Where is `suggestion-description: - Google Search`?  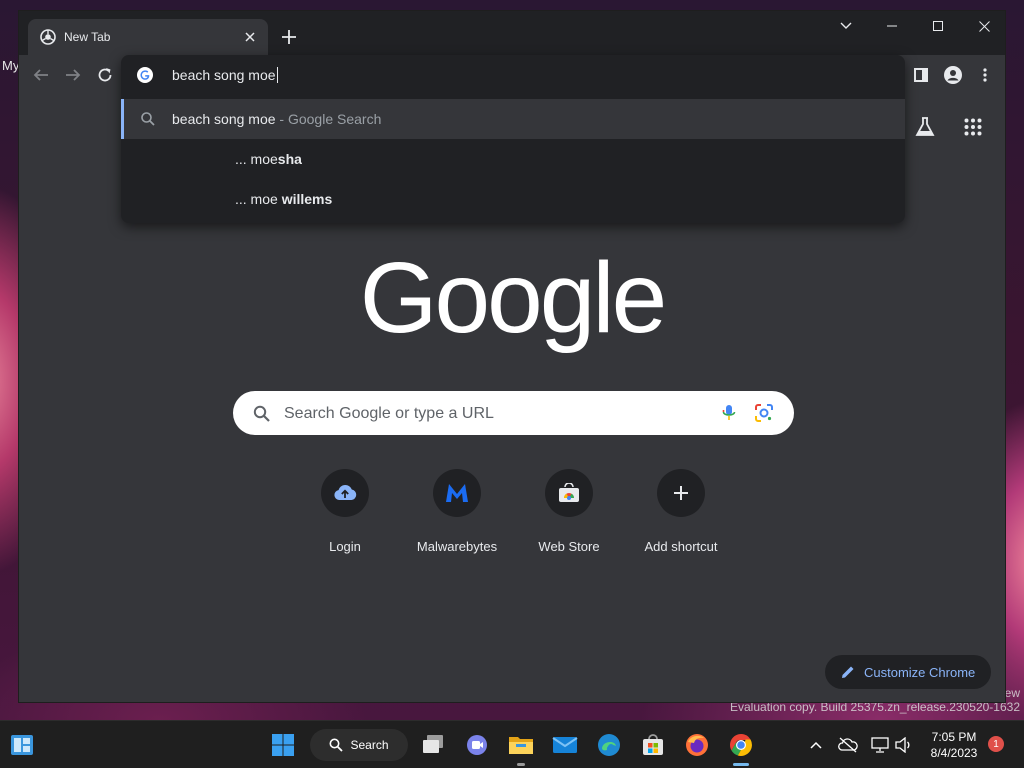
suggestion-description: - Google Search is located at coordinates (328, 119).